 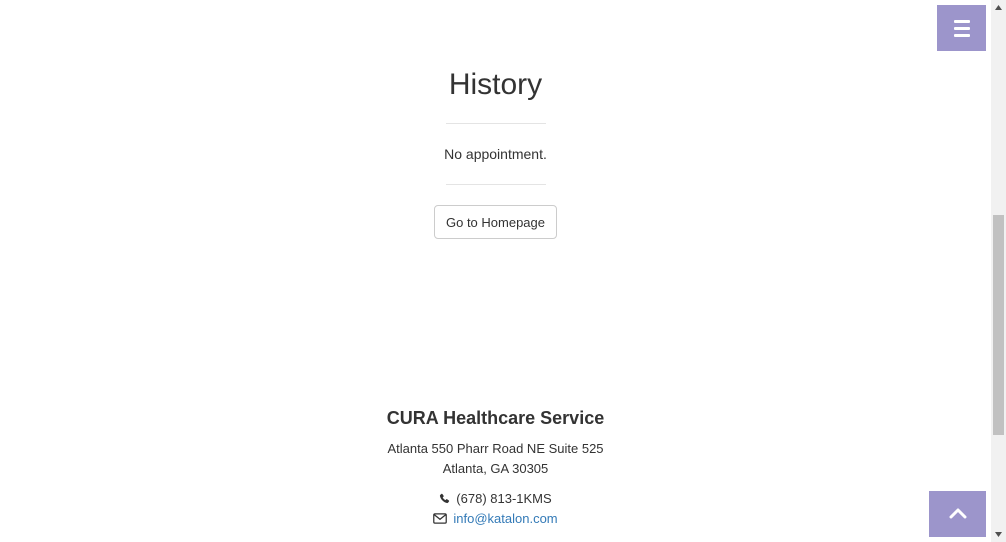 I want to click on divider-bottom, so click(x=496, y=184).